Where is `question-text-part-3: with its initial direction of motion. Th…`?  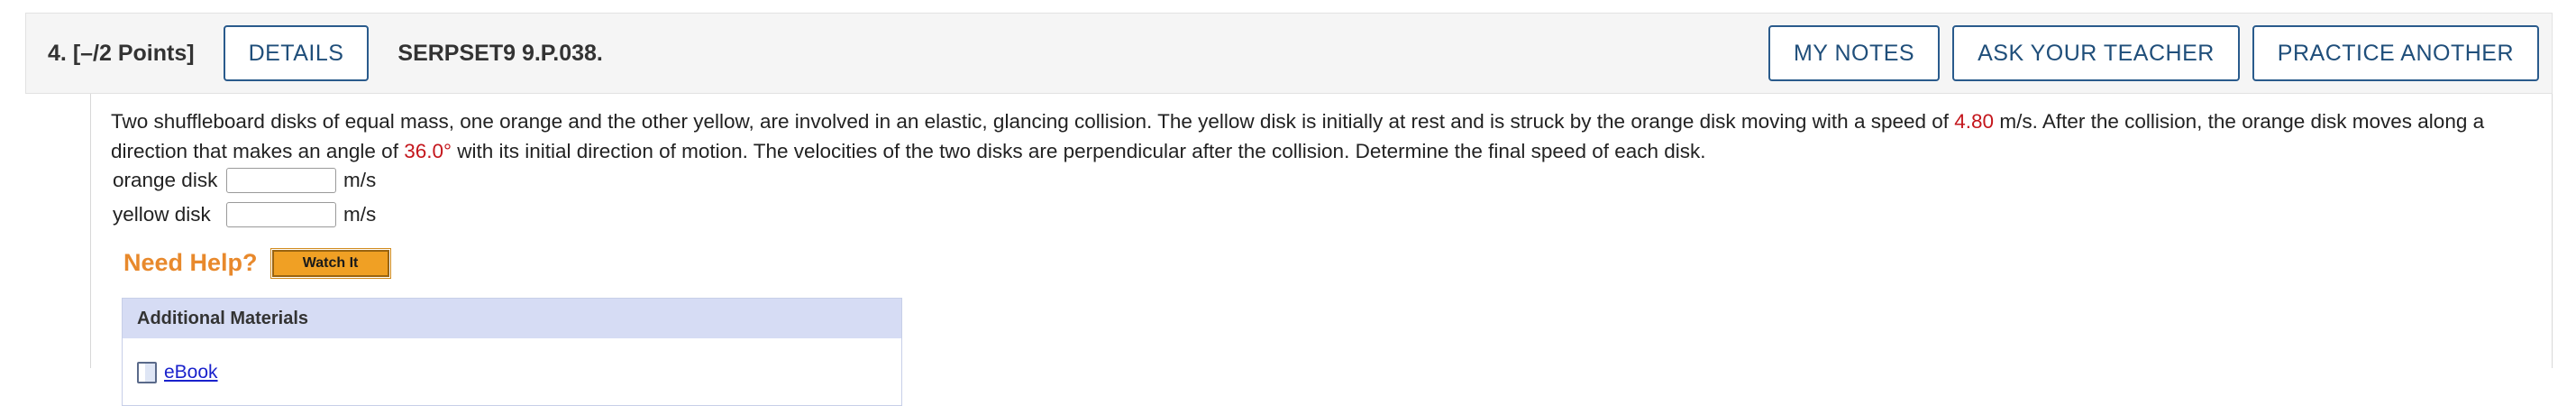 question-text-part-3: with its initial direction of motion. Th… is located at coordinates (1079, 151).